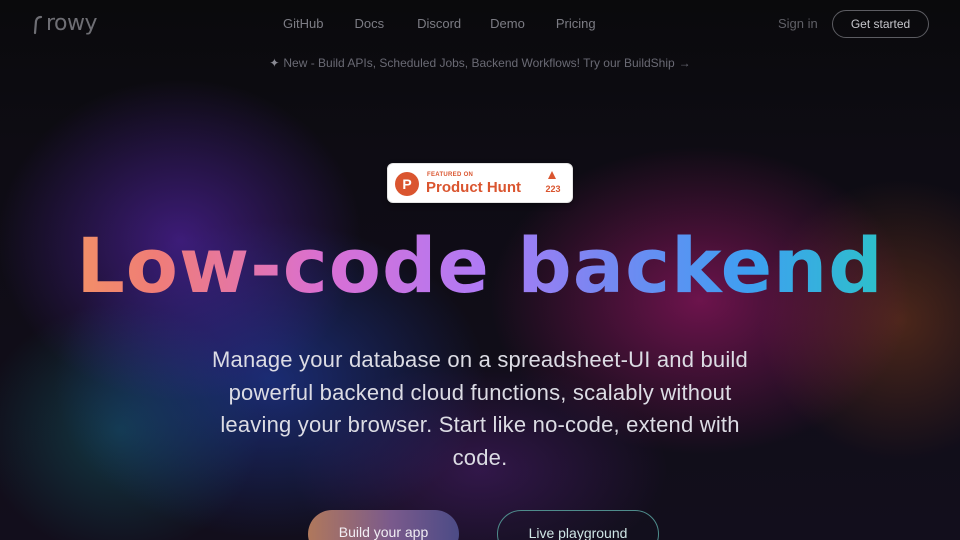 The height and width of the screenshot is (540, 960). What do you see at coordinates (407, 184) in the screenshot?
I see `product-hunt-logo-icon: P` at bounding box center [407, 184].